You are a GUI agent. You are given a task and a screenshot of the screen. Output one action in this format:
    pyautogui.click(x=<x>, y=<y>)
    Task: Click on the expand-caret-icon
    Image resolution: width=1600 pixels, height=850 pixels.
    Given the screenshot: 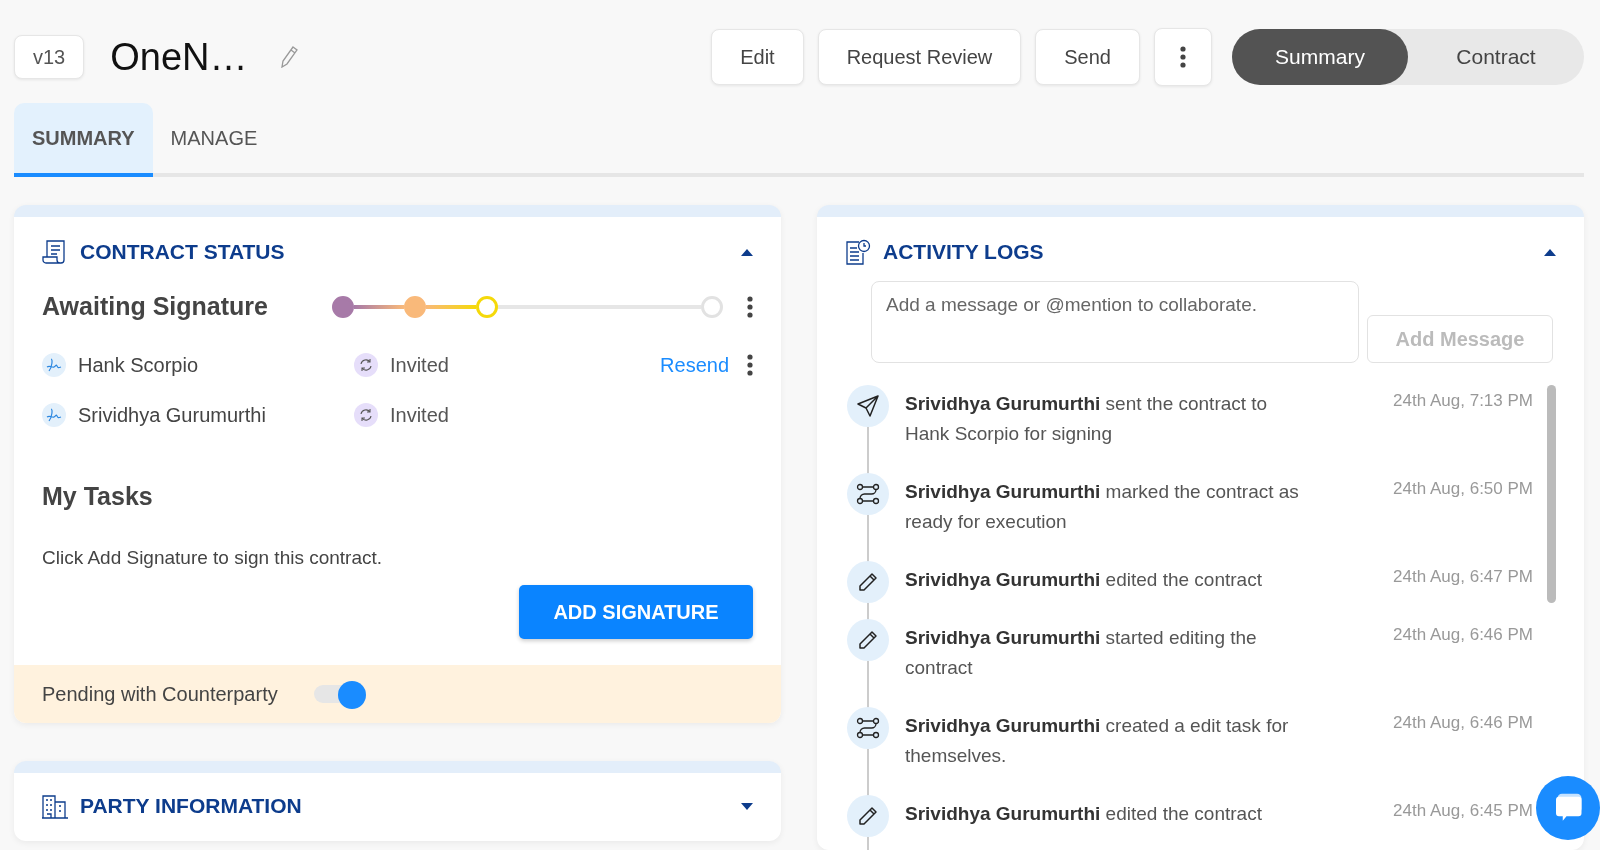 What is the action you would take?
    pyautogui.click(x=747, y=806)
    